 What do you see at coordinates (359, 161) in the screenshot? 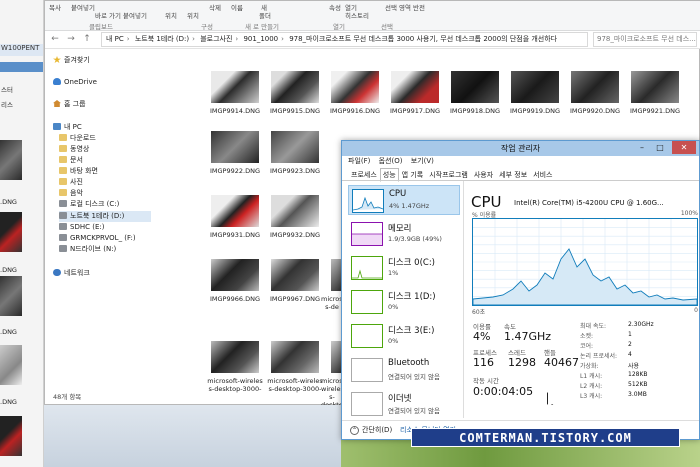
I see `menu-file: 파일(F)` at bounding box center [359, 161].